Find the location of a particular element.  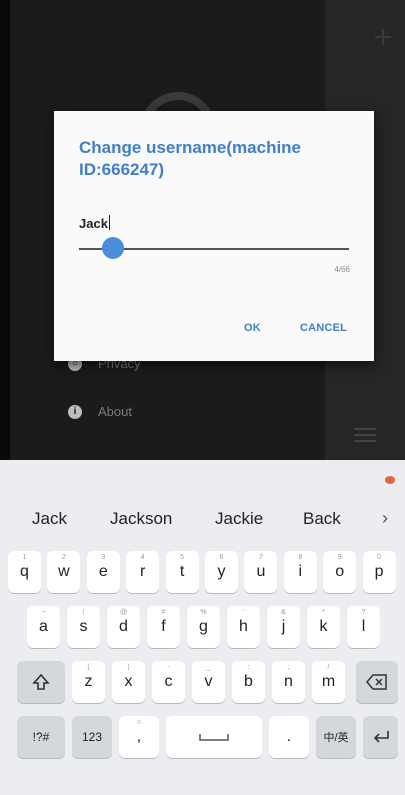

key-label: b is located at coordinates (248, 681).